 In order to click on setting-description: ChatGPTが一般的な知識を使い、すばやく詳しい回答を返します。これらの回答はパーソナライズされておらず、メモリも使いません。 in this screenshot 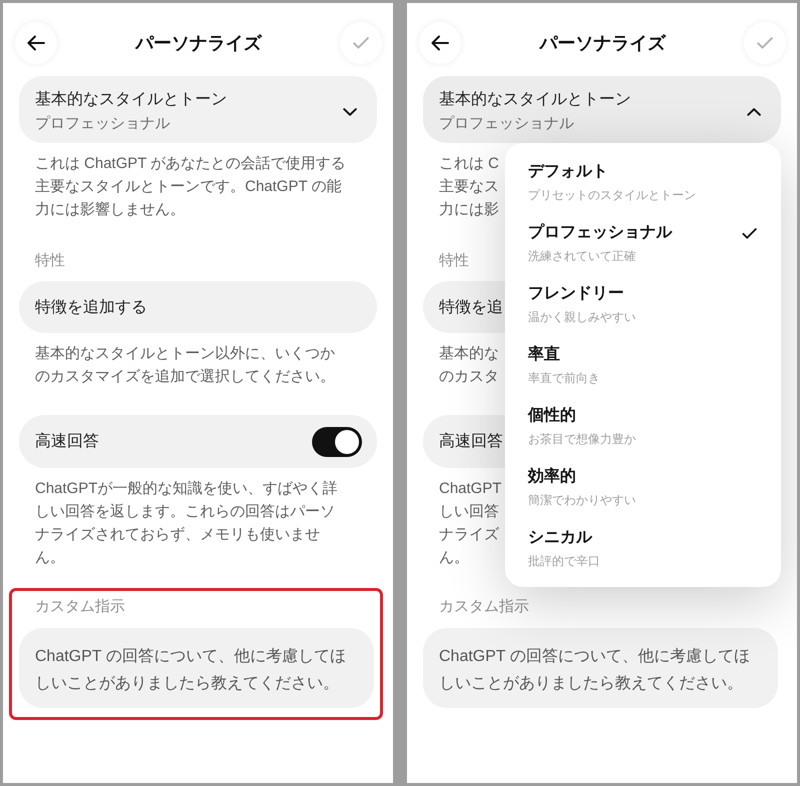, I will do `click(187, 523)`.